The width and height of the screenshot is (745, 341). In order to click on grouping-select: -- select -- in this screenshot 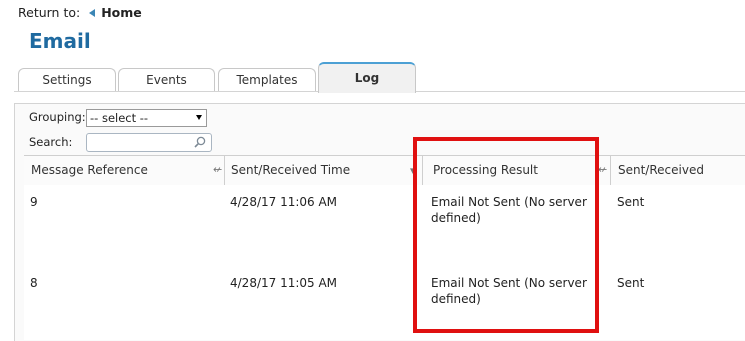, I will do `click(146, 118)`.